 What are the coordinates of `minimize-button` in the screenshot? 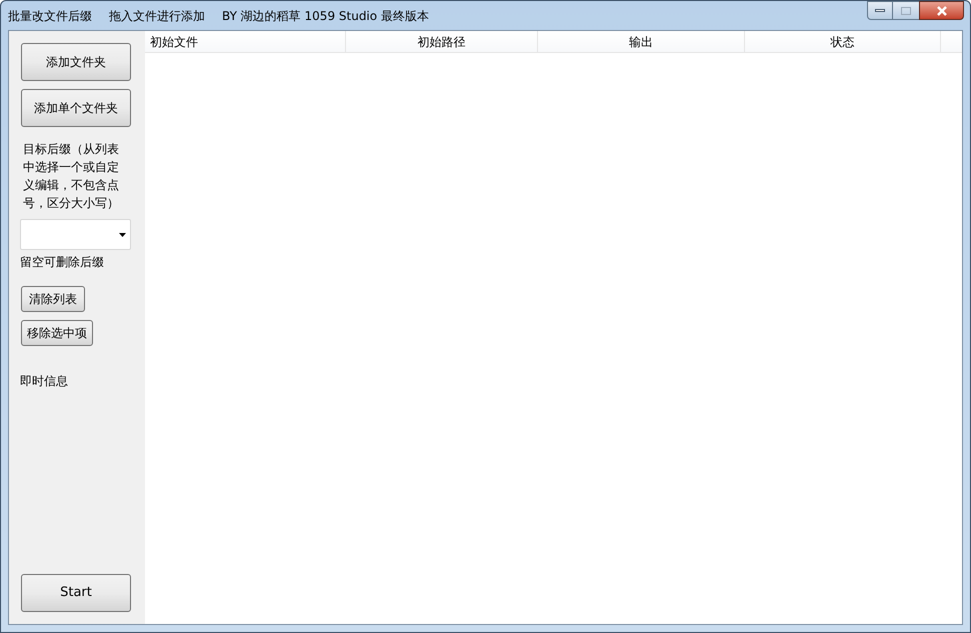 It's located at (880, 10).